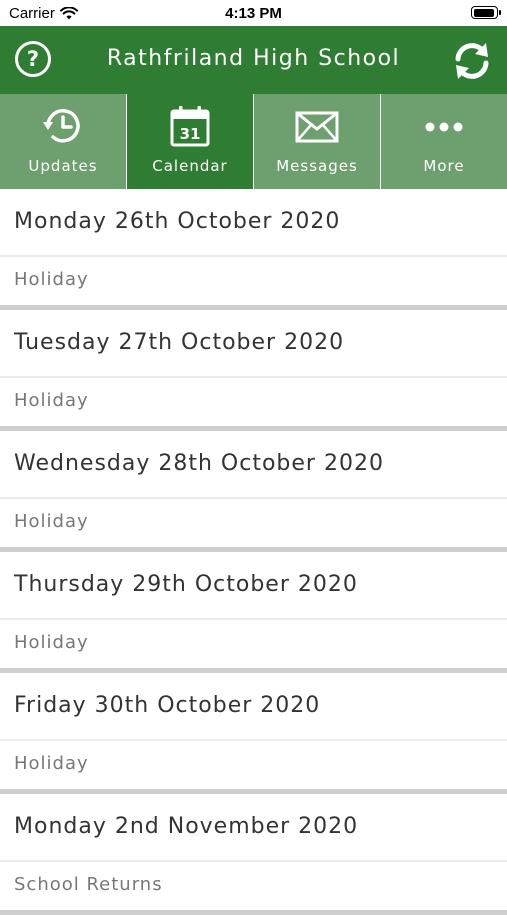 This screenshot has height=915, width=507. I want to click on tab-bar: Updates 31 Calendar Messages More, so click(253, 141).